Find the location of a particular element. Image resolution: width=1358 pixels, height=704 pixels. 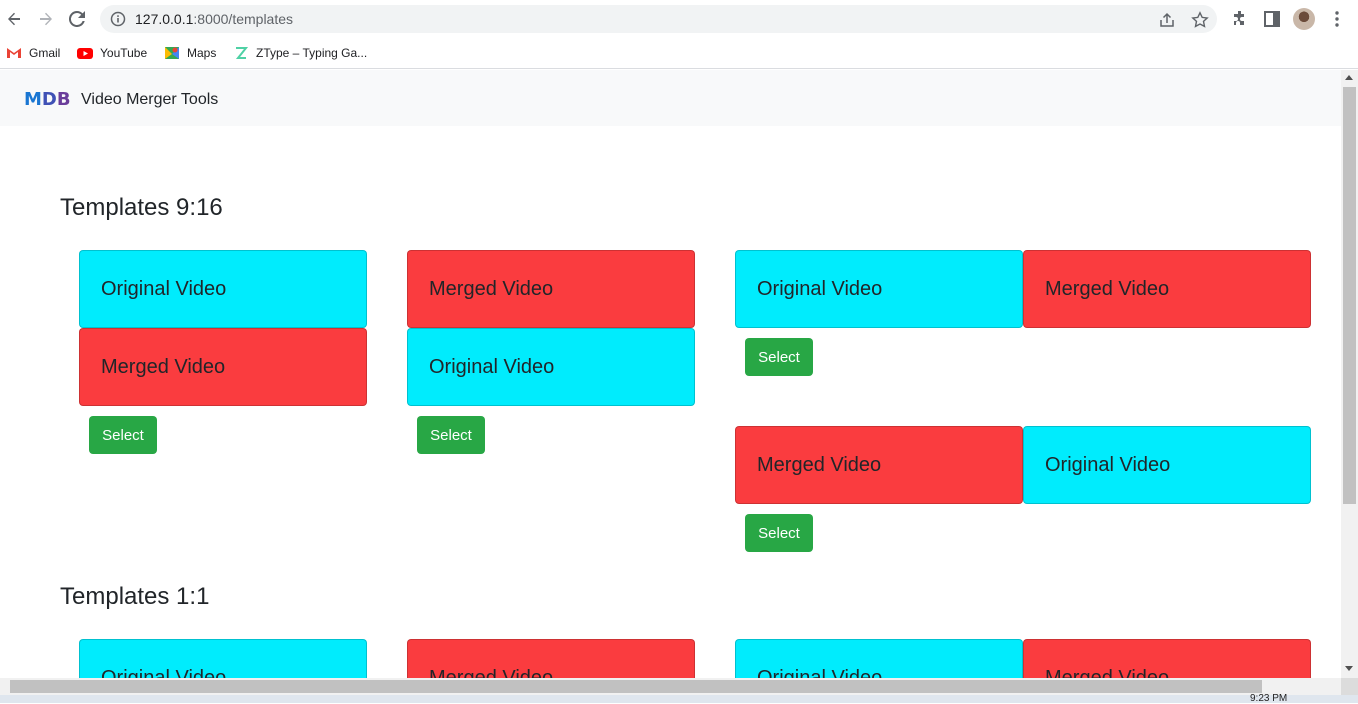

bookmark-youtube: YouTube is located at coordinates (112, 53).